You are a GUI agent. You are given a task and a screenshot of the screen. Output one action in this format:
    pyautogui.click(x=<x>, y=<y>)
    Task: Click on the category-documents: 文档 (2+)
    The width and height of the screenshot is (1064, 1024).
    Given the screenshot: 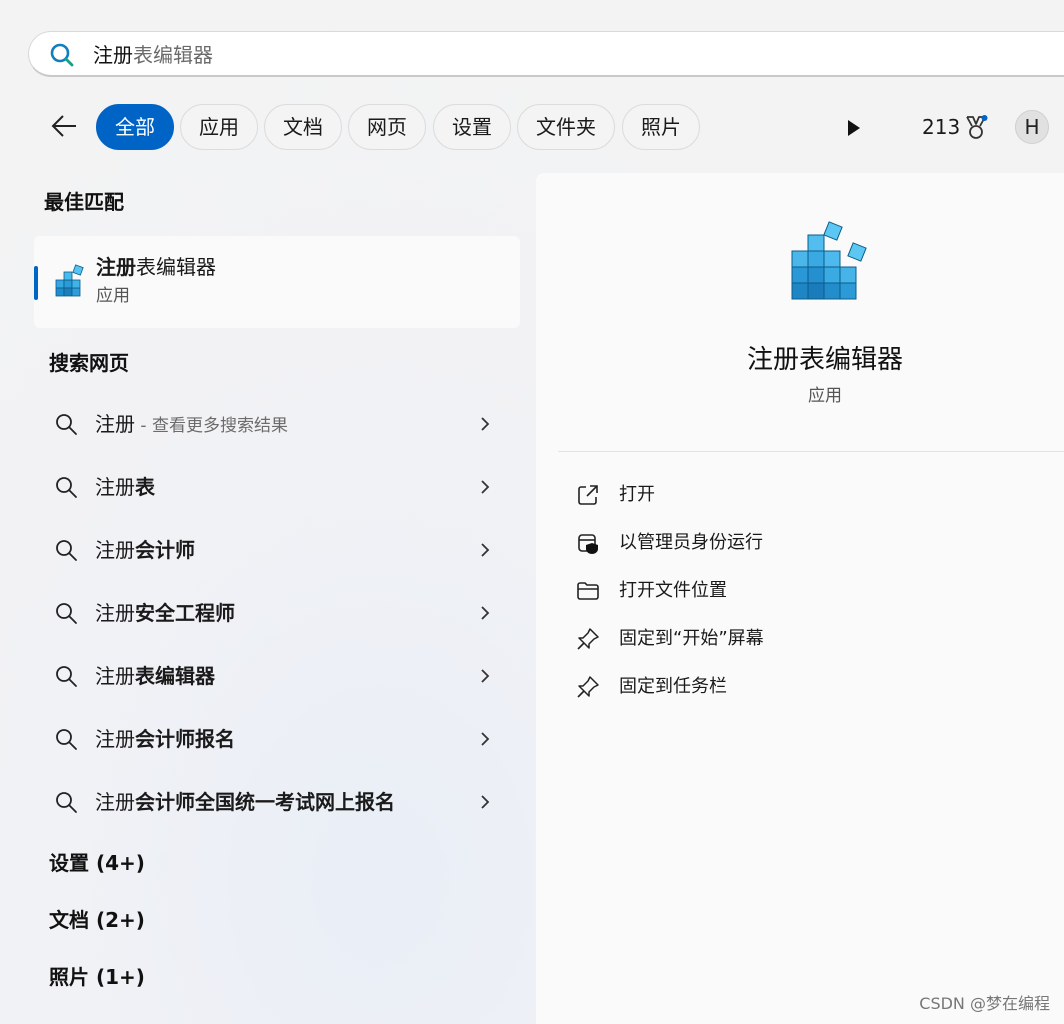 What is the action you would take?
    pyautogui.click(x=97, y=920)
    